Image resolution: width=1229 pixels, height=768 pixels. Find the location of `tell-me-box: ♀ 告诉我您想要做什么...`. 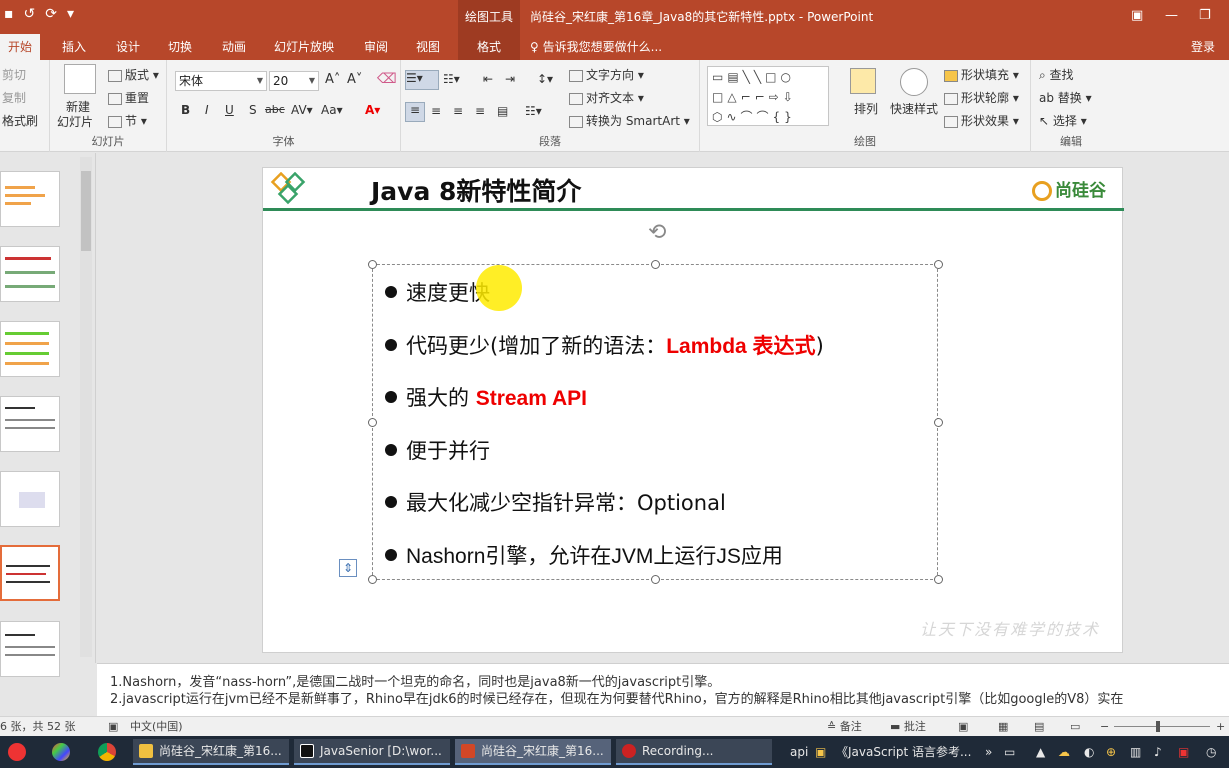

tell-me-box: ♀ 告诉我您想要做什么... is located at coordinates (596, 47).